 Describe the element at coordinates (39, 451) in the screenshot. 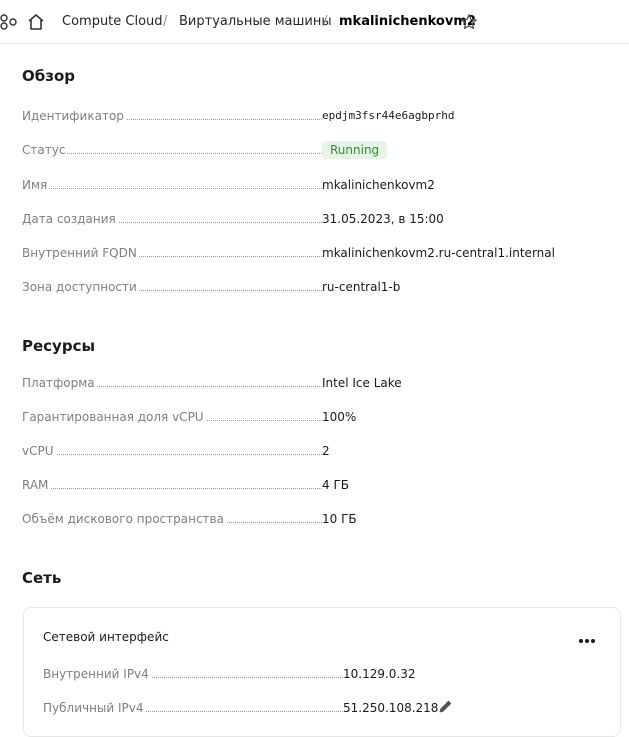

I see `vcpu-label: vCPU` at that location.